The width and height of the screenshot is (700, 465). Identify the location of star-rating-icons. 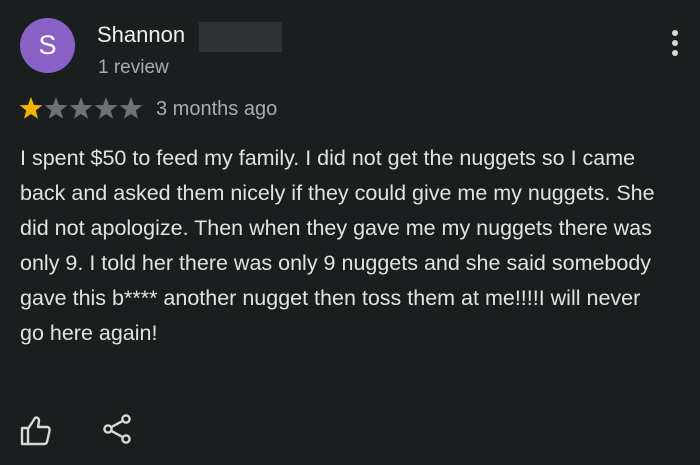
(81, 108).